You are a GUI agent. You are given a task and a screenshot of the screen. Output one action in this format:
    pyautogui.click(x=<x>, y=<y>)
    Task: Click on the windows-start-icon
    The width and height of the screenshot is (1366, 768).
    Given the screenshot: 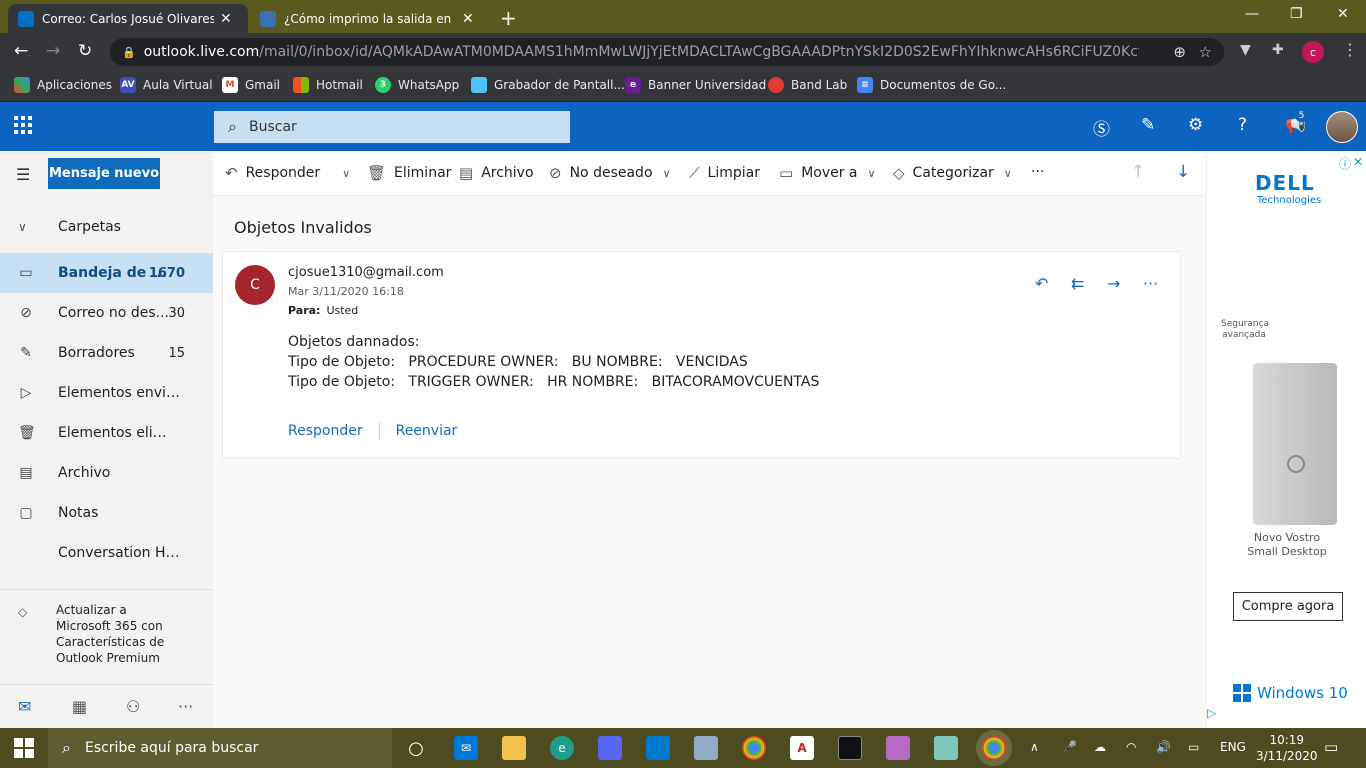 What is the action you would take?
    pyautogui.click(x=24, y=748)
    